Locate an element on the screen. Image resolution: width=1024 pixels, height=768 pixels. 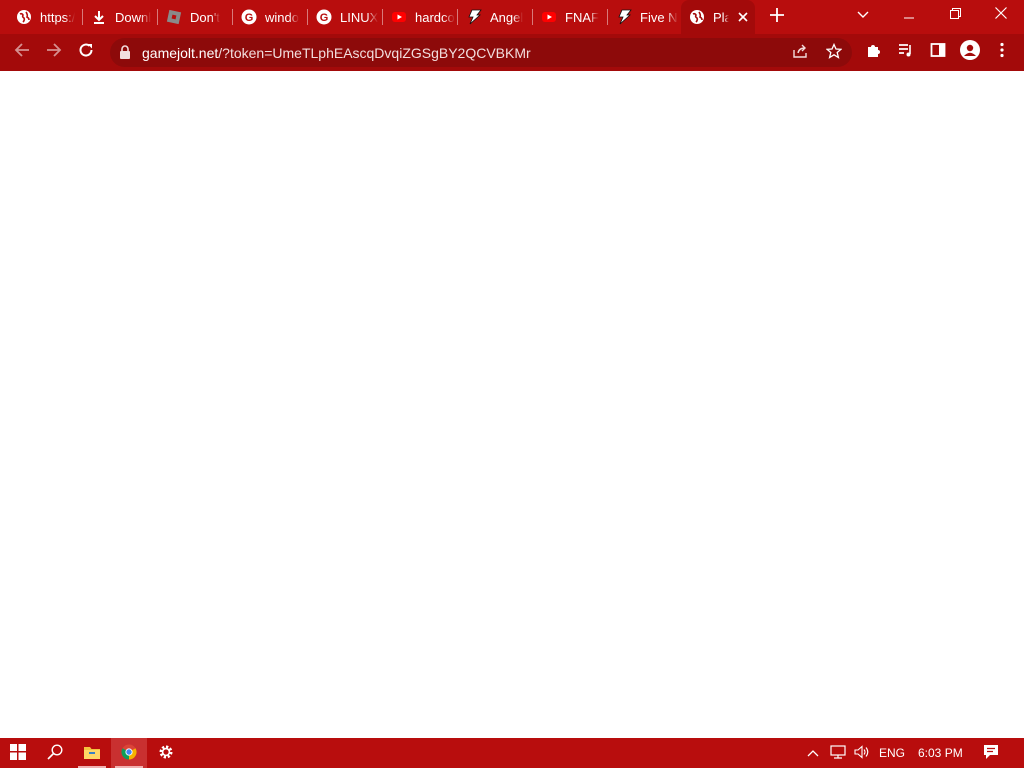
clock: 6:03 PM is located at coordinates (940, 753).